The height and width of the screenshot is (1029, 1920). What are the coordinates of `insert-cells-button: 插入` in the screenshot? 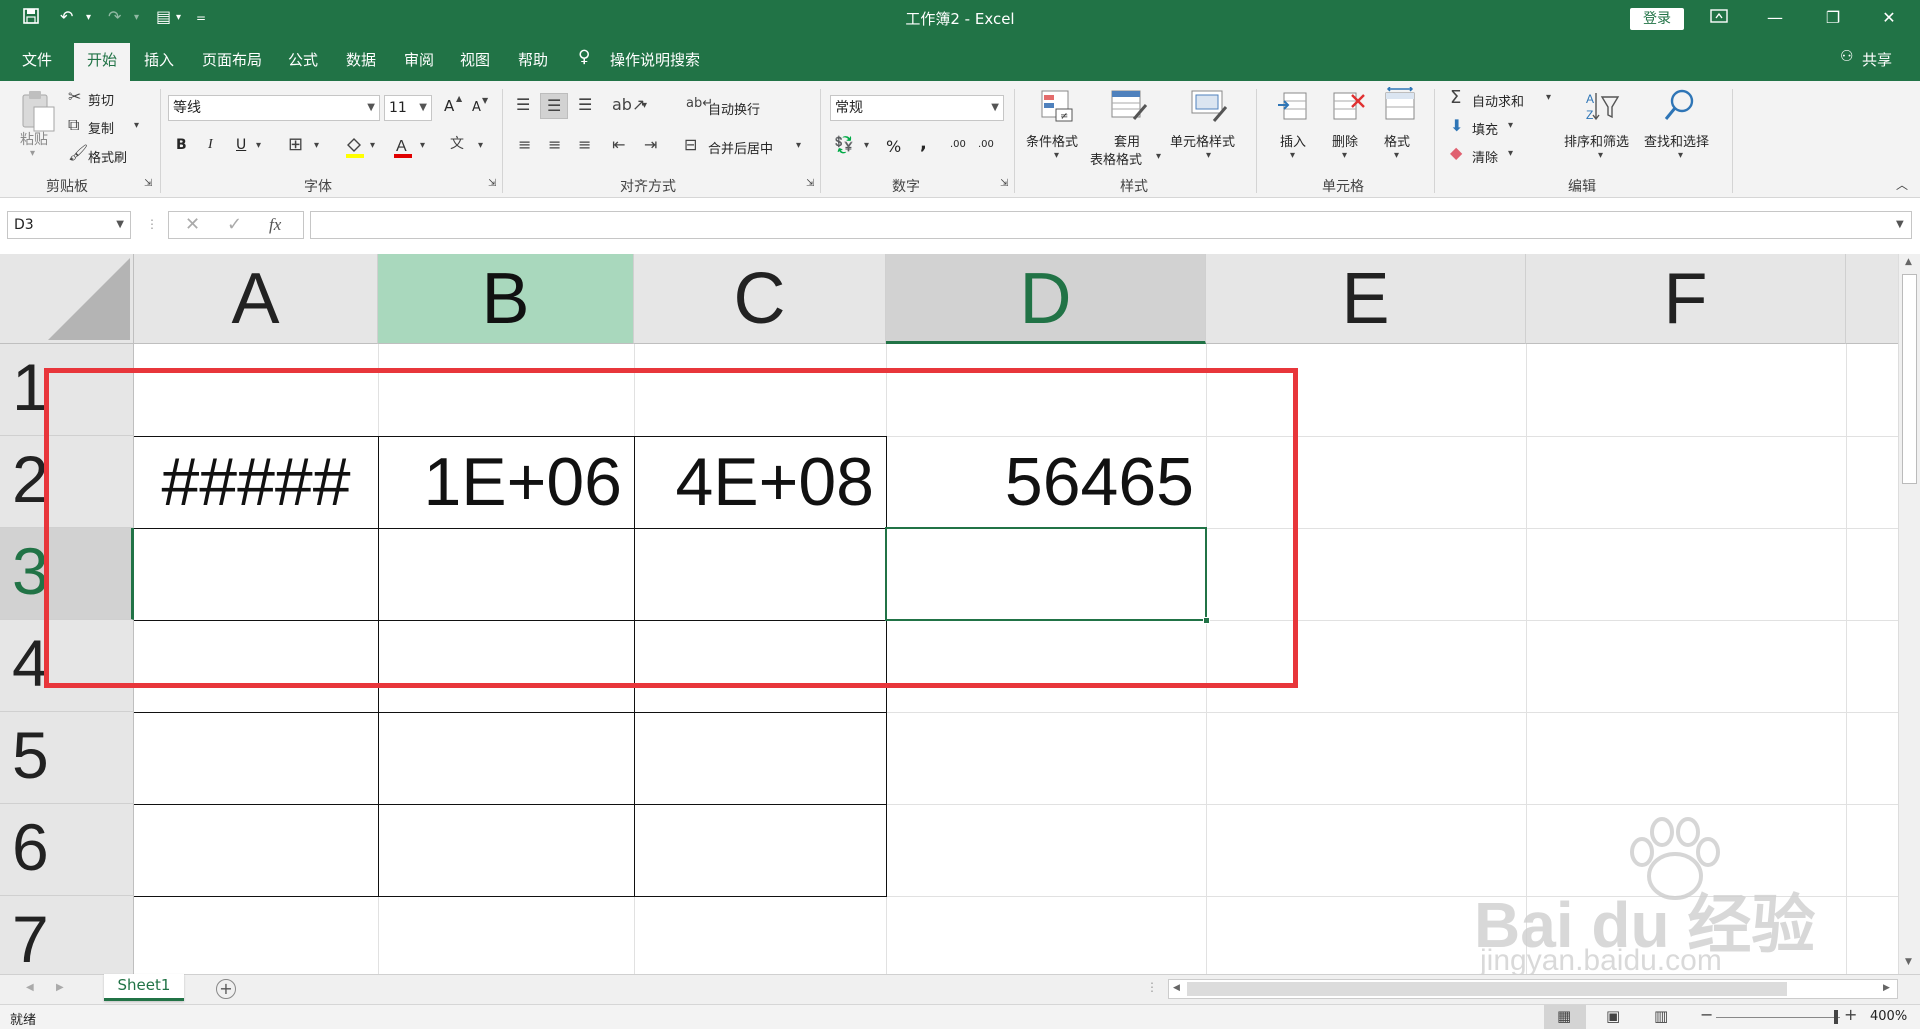 It's located at (1293, 140).